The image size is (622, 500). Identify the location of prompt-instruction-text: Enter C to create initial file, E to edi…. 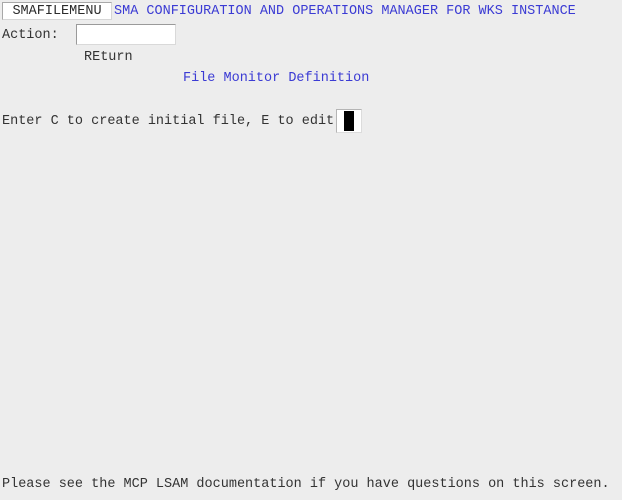
(168, 121).